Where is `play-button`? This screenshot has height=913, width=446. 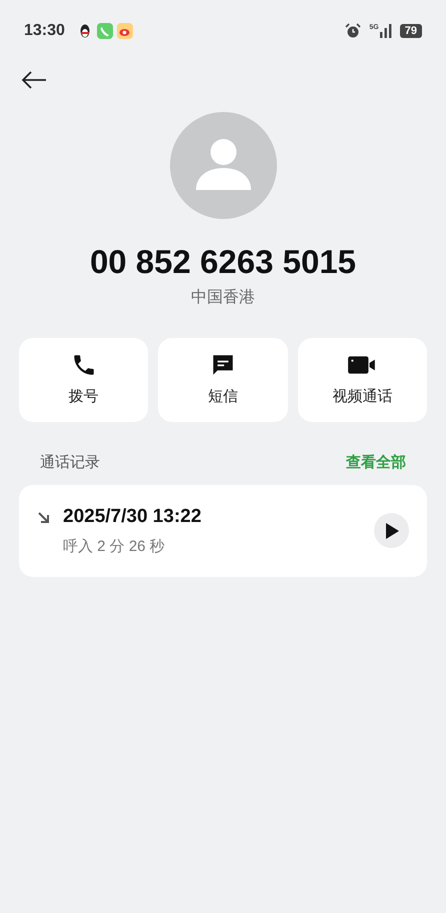 play-button is located at coordinates (391, 530).